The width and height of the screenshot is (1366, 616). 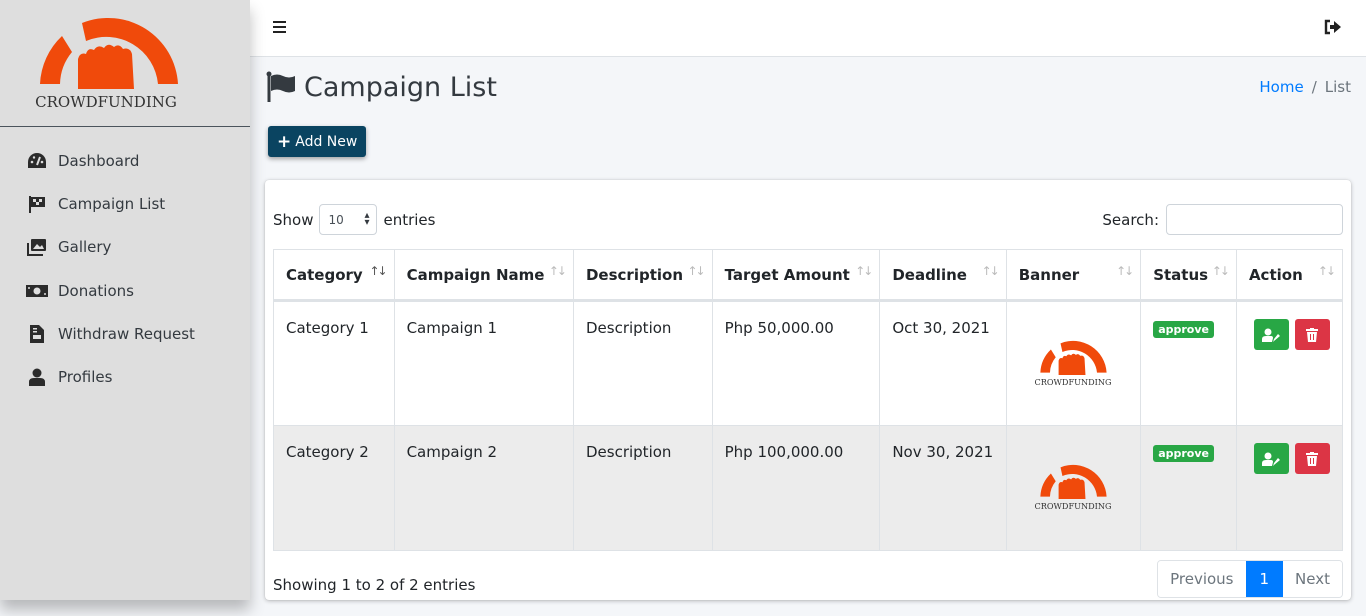 What do you see at coordinates (37, 291) in the screenshot?
I see `money-bill-icon` at bounding box center [37, 291].